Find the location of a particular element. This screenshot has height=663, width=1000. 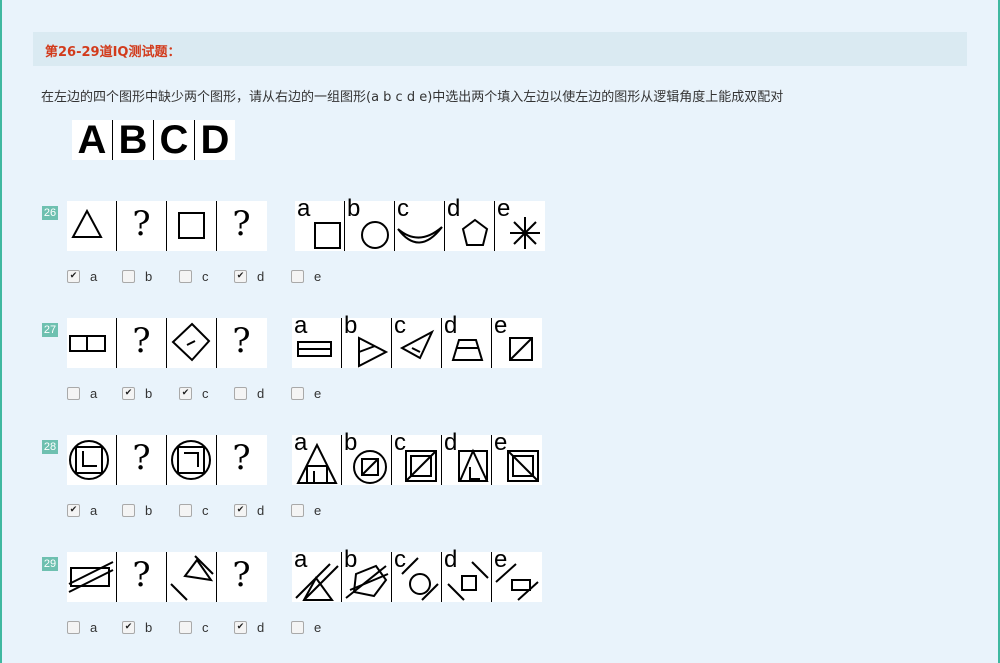

figure-square is located at coordinates (192, 226).